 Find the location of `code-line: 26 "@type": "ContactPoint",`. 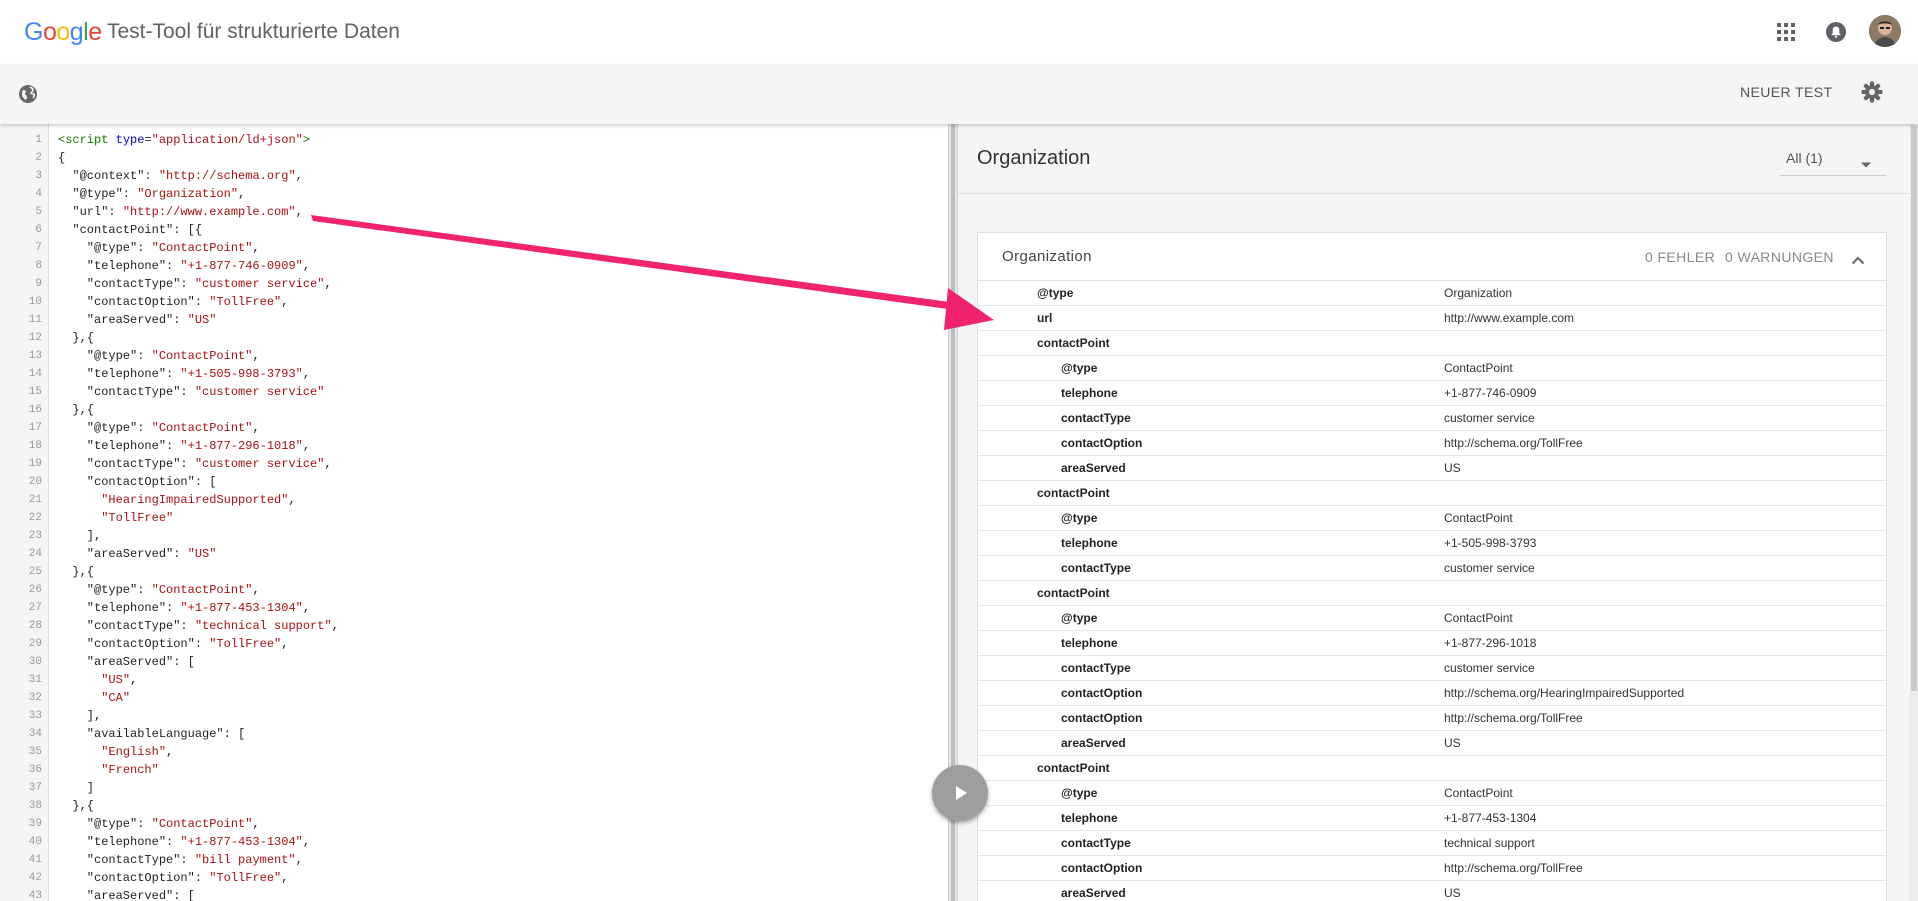

code-line: 26 "@type": "ContactPoint", is located at coordinates (474, 590).